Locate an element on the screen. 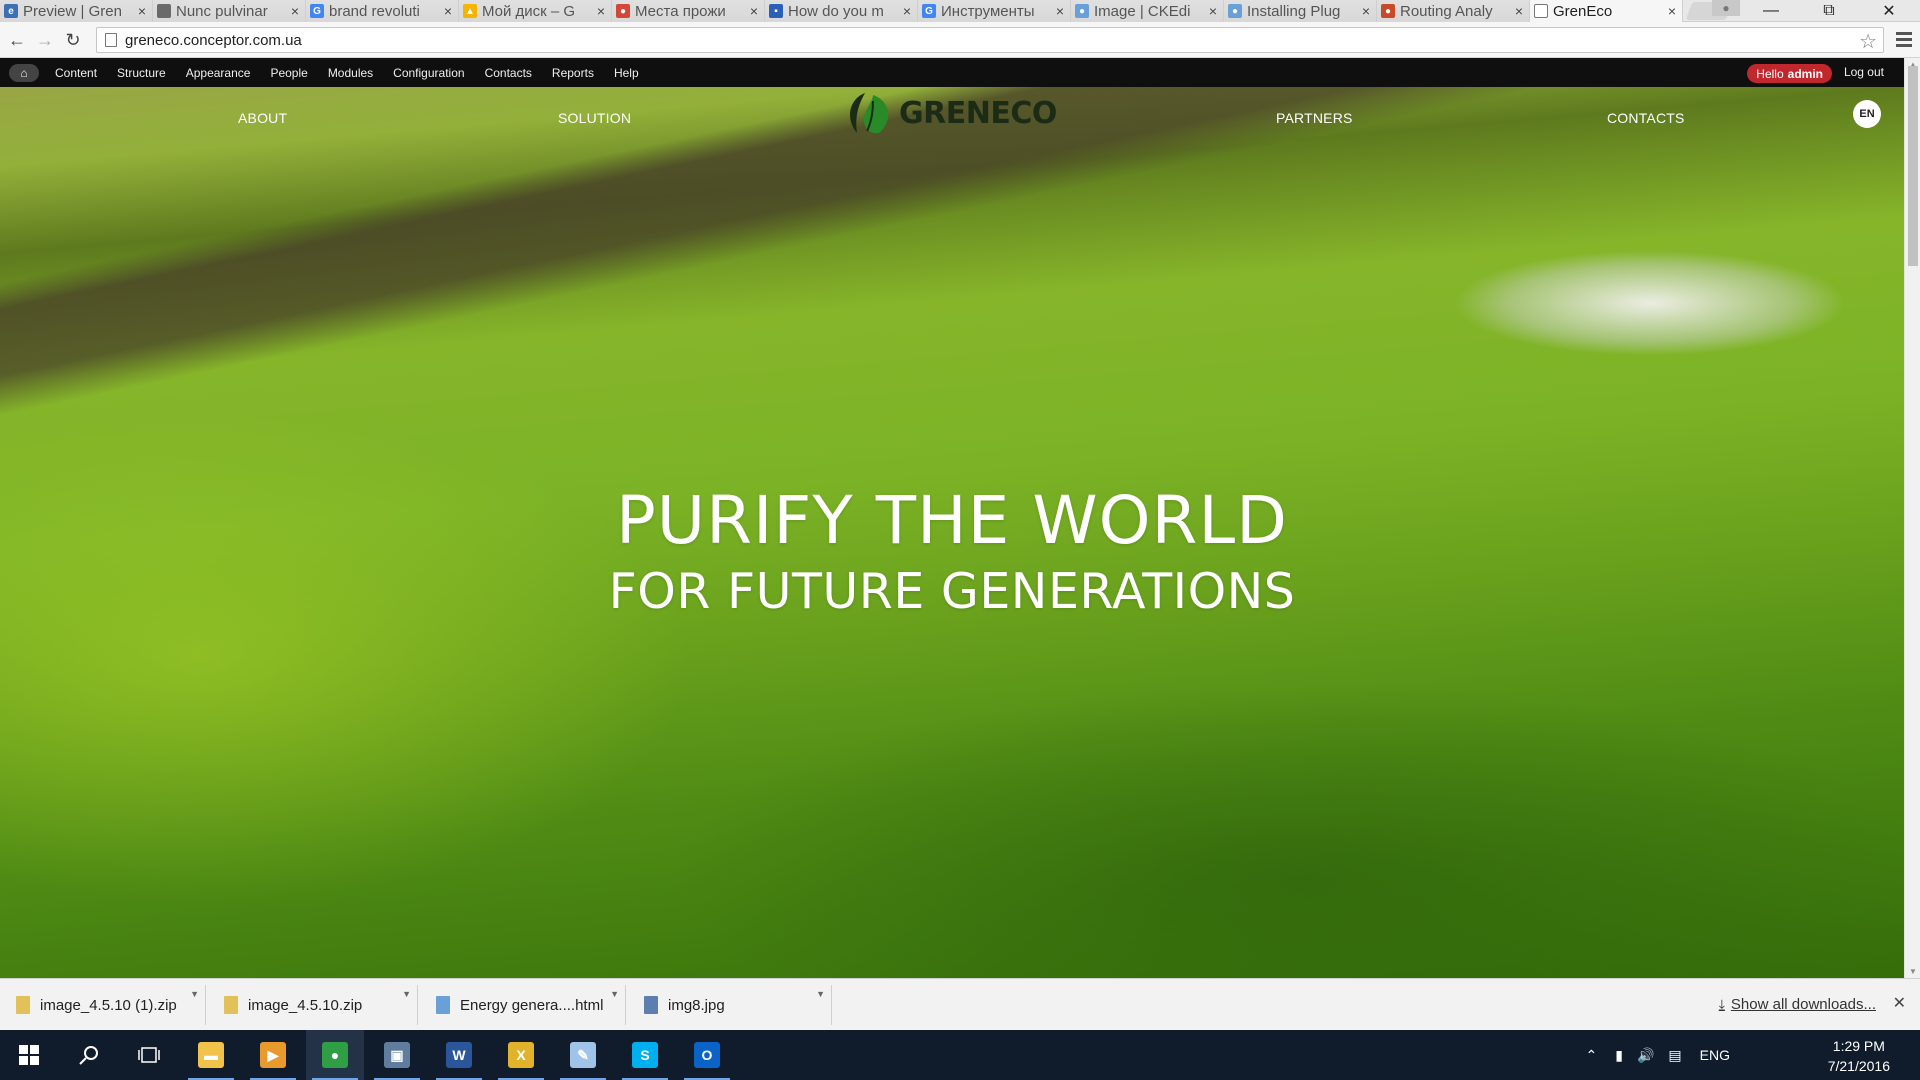  browser-tab: Nunc pulvinar × is located at coordinates (229, 11).